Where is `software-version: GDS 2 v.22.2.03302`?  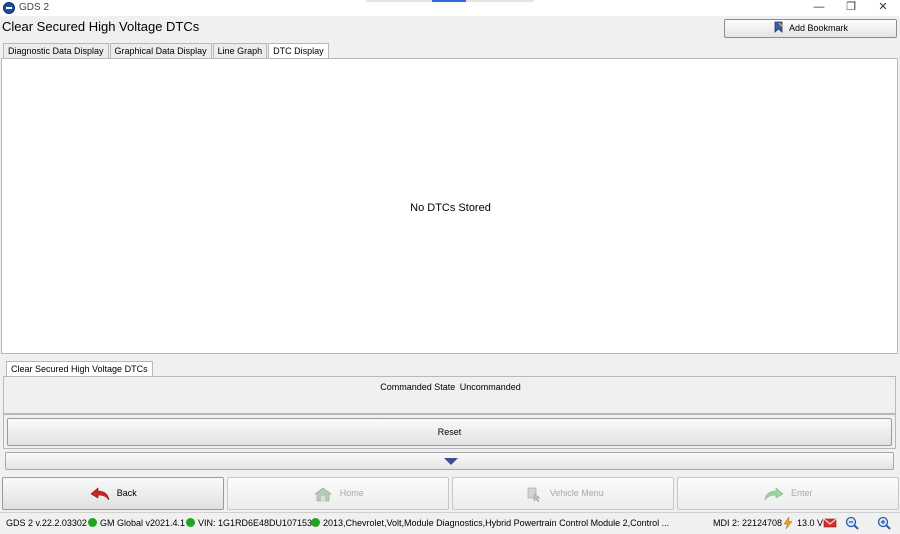
software-version: GDS 2 v.22.2.03302 is located at coordinates (46, 523).